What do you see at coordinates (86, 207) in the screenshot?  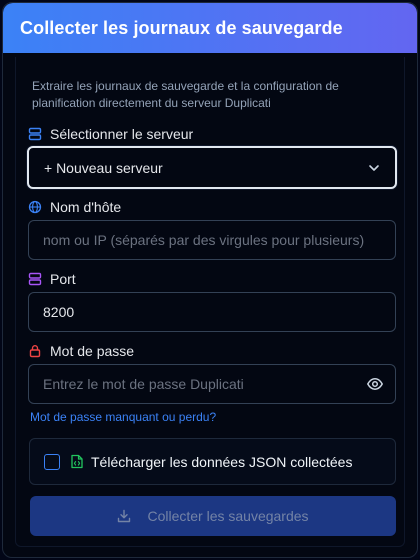 I see `hostname-label-text: Nom d'hôte` at bounding box center [86, 207].